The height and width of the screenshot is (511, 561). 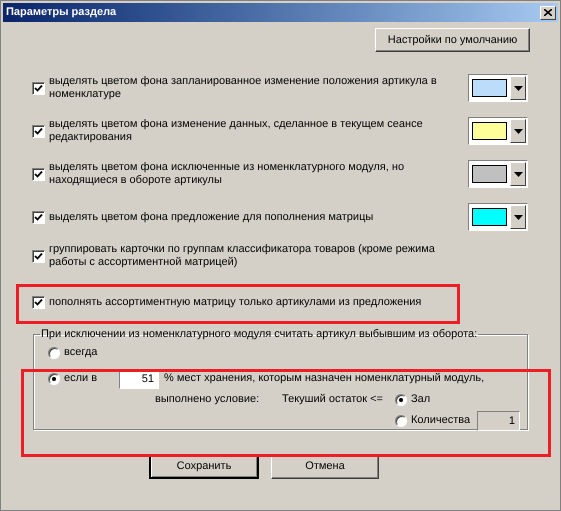 What do you see at coordinates (498, 420) in the screenshot?
I see `quantity-field: 1` at bounding box center [498, 420].